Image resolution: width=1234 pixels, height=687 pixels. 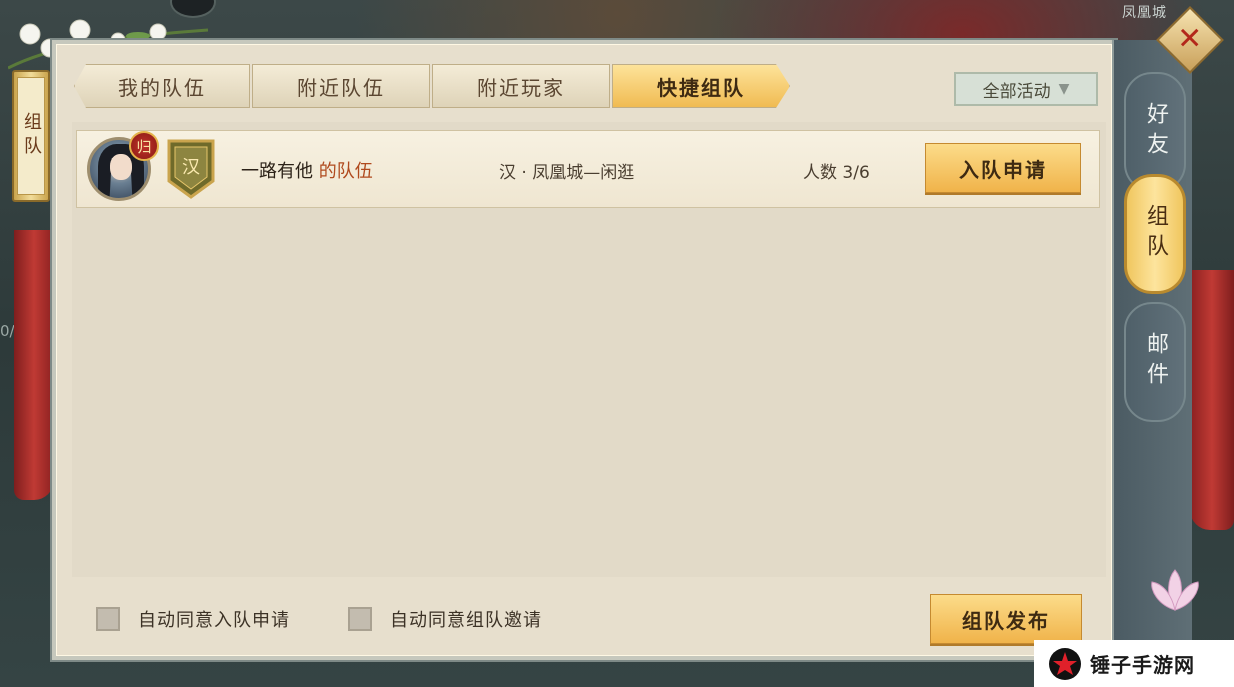 What do you see at coordinates (121, 167) in the screenshot?
I see `avatar-face` at bounding box center [121, 167].